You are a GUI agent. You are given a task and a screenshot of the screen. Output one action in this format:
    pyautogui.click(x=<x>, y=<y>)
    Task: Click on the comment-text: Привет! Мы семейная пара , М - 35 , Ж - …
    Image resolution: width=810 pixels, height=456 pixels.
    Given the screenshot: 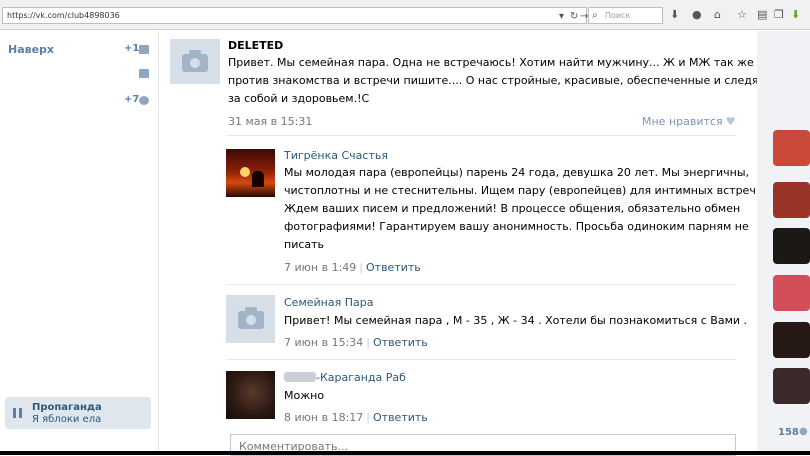 What is the action you would take?
    pyautogui.click(x=515, y=321)
    